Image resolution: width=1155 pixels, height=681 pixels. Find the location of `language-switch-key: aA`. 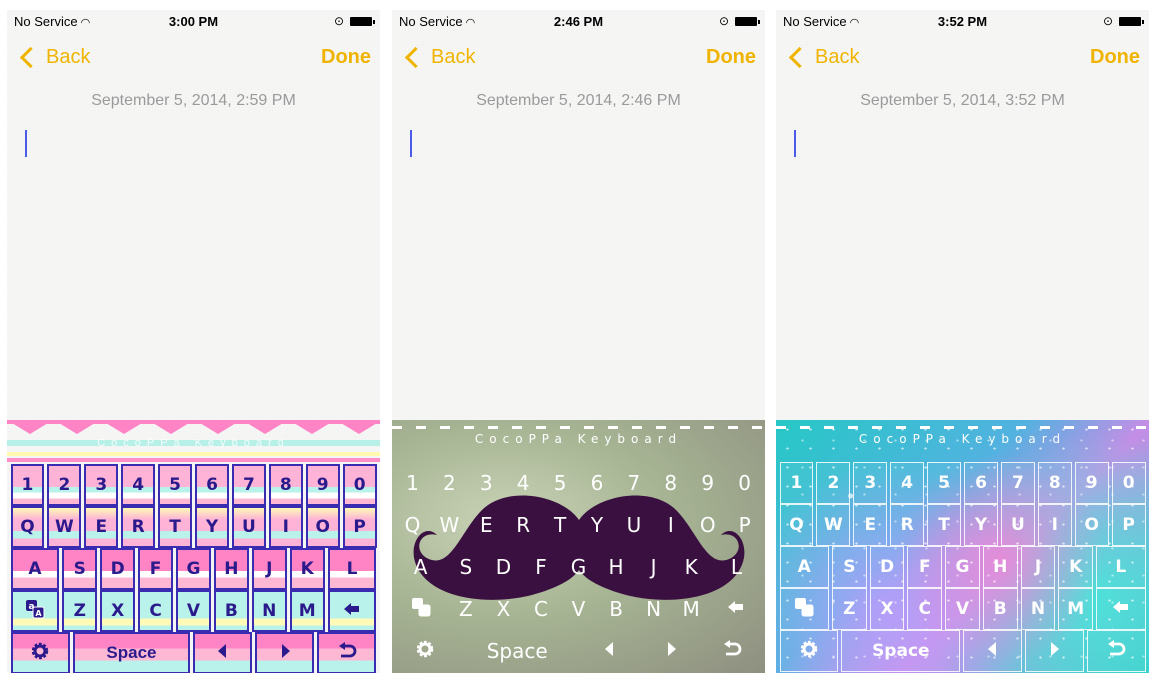

language-switch-key: aA is located at coordinates (35, 611).